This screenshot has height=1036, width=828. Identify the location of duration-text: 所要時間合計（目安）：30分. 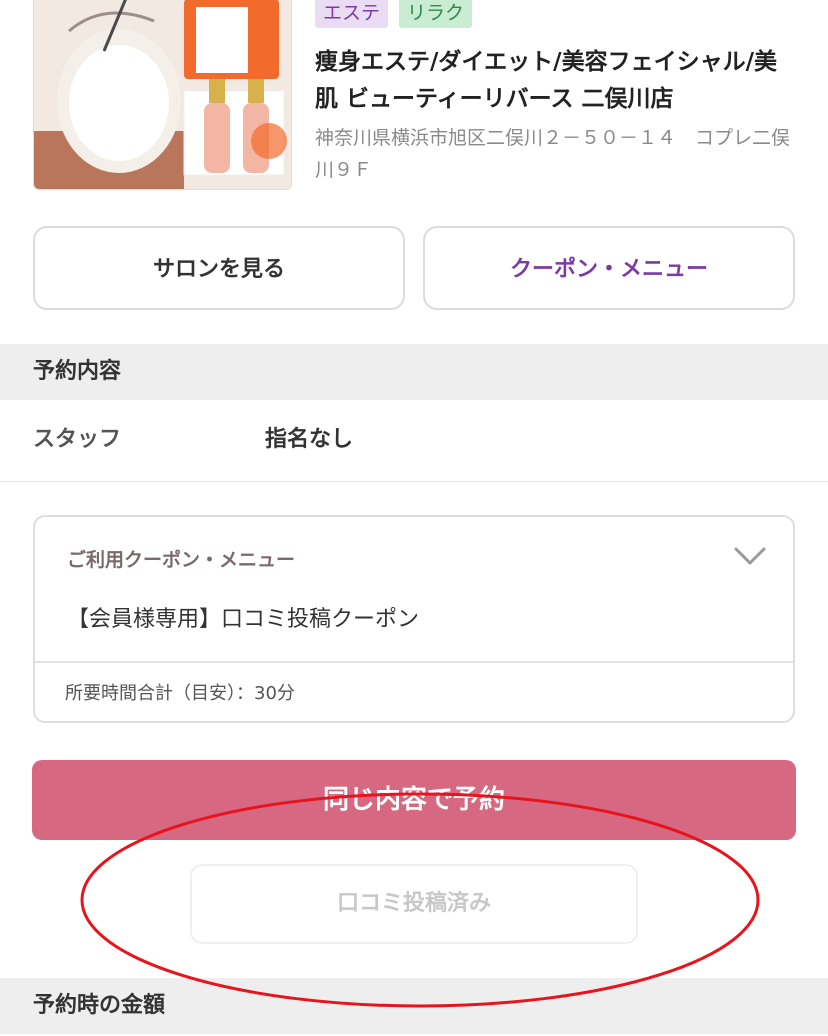
(180, 693).